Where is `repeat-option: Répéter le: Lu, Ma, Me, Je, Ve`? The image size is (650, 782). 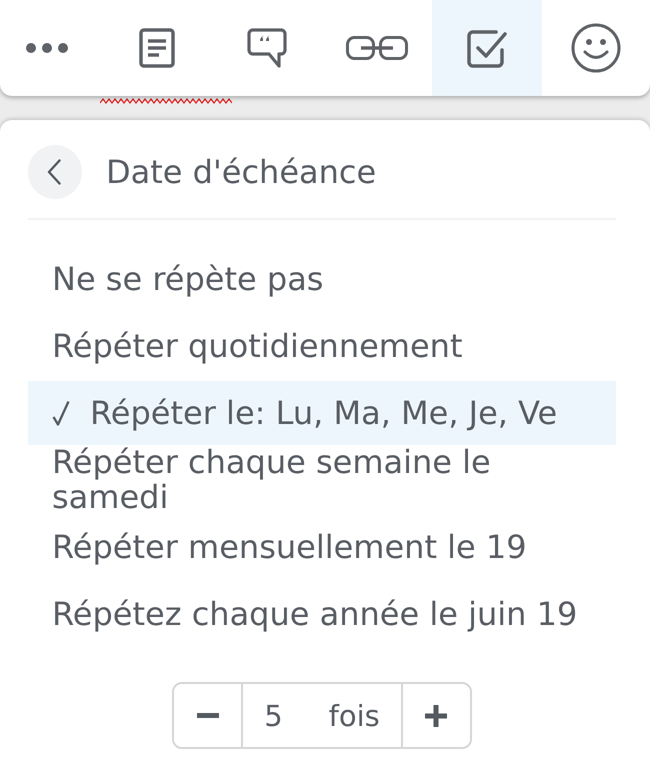 repeat-option: Répéter le: Lu, Ma, Me, Je, Ve is located at coordinates (322, 413).